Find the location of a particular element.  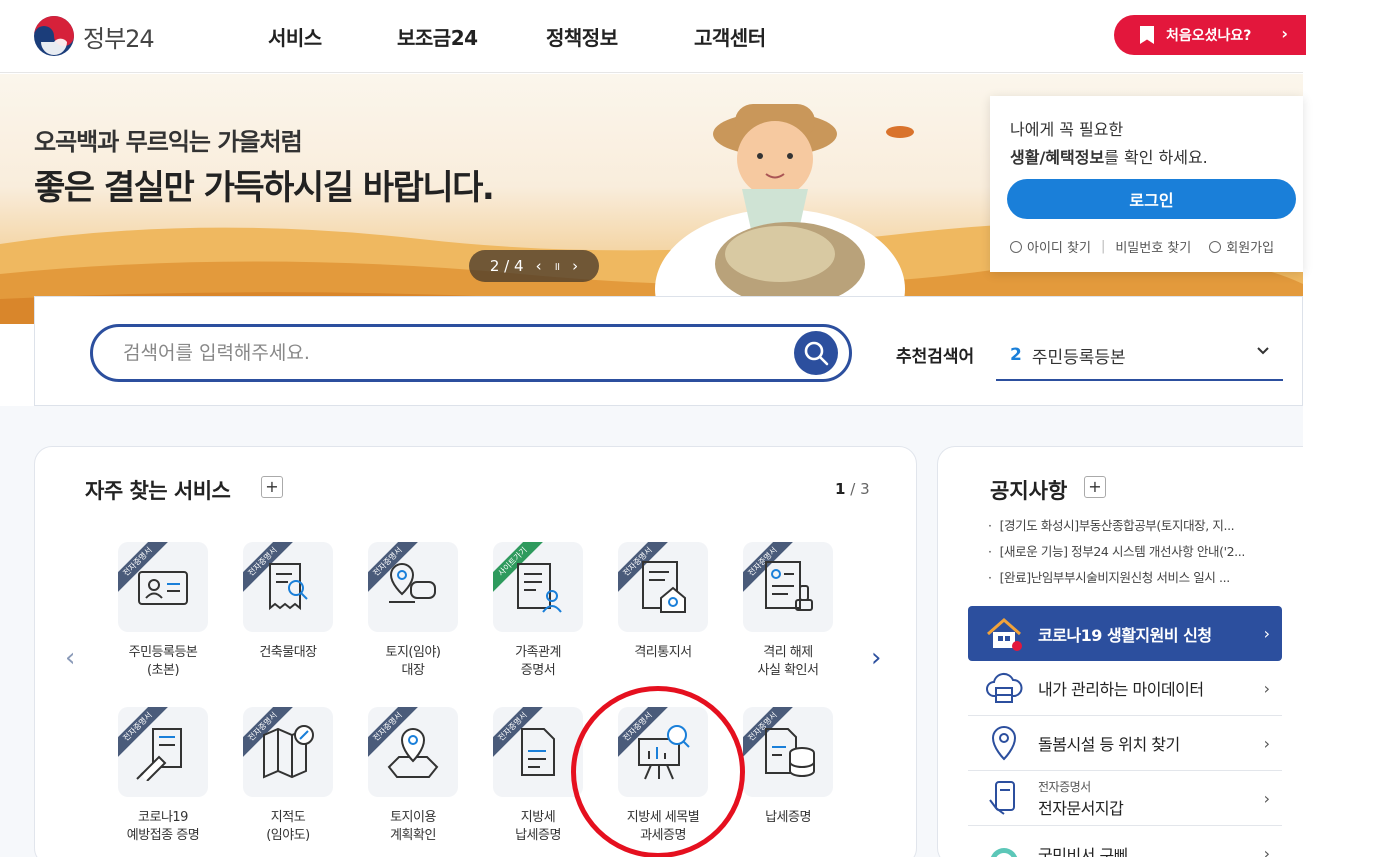

lock-icon is located at coordinates (1016, 247).